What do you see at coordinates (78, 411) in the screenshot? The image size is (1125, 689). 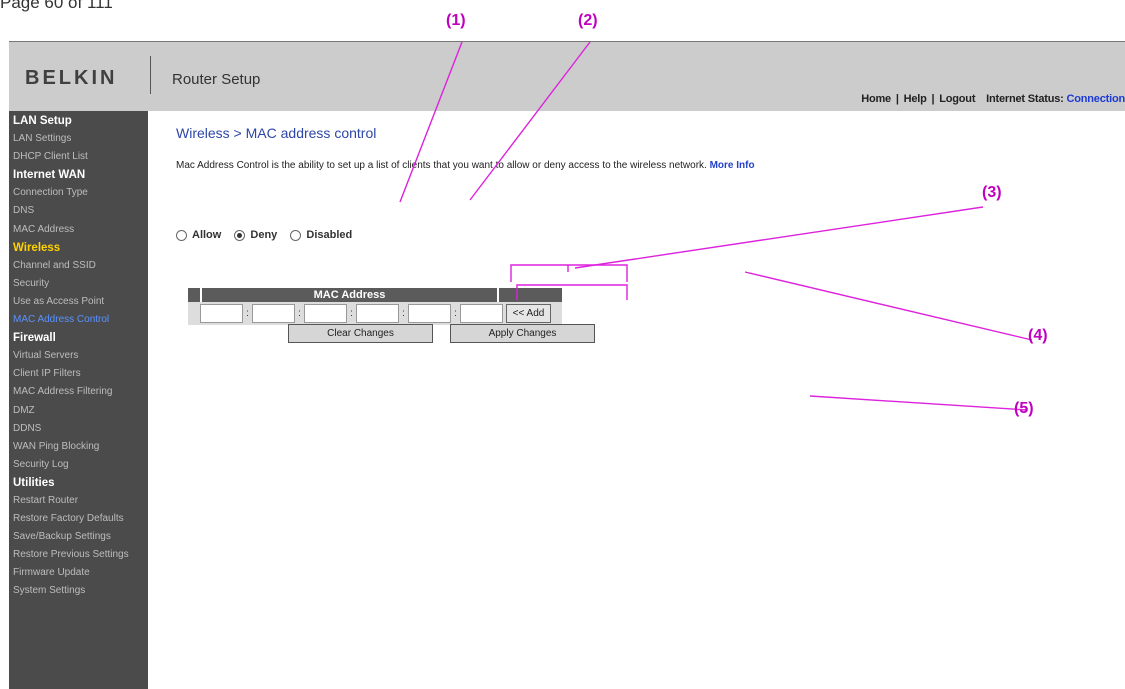 I see `sidebar-item-dmz: DMZ` at bounding box center [78, 411].